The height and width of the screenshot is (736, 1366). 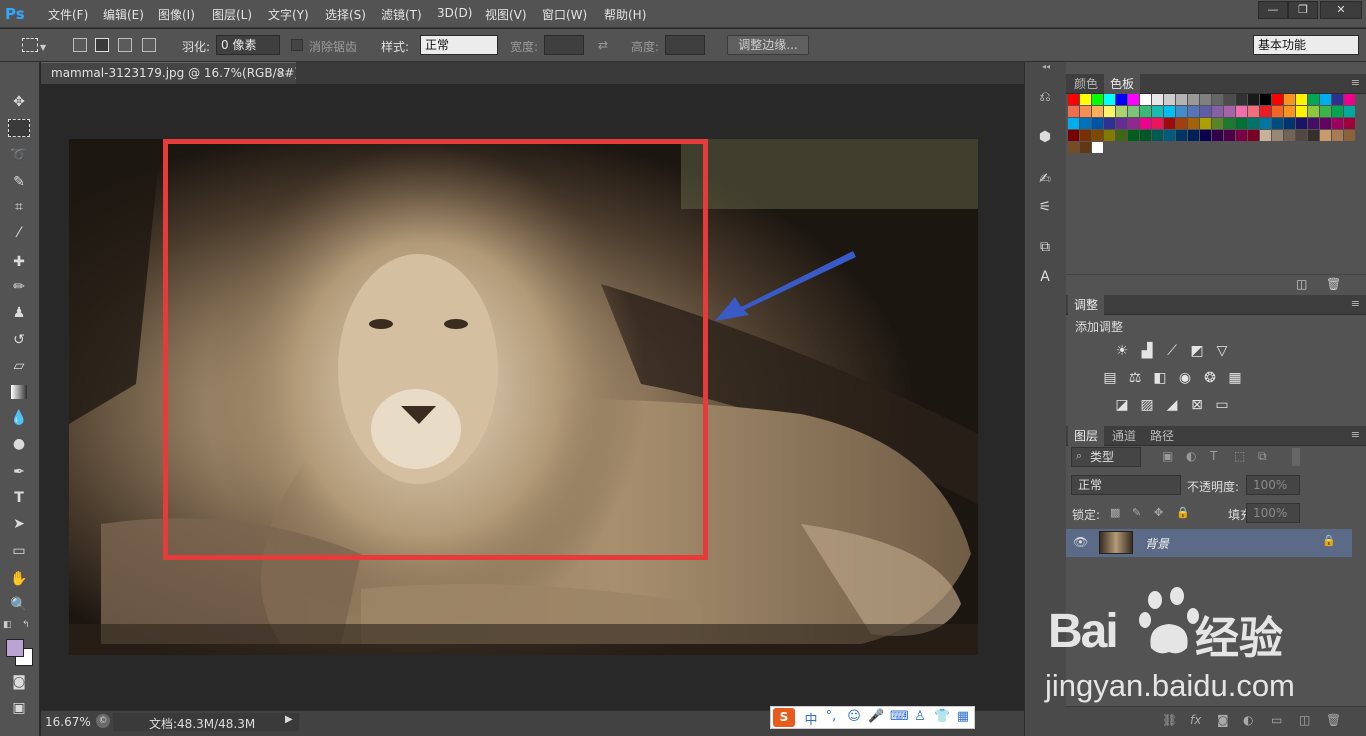 I want to click on screen-mode-icon: ▣, so click(x=19, y=708).